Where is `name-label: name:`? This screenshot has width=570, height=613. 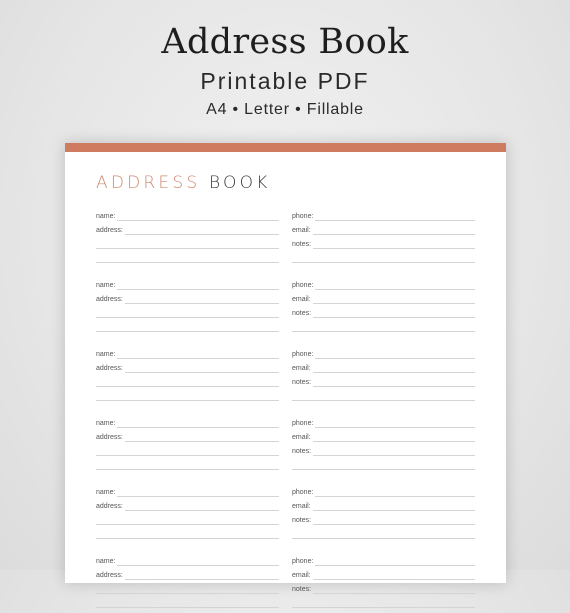
name-label: name: is located at coordinates (106, 423).